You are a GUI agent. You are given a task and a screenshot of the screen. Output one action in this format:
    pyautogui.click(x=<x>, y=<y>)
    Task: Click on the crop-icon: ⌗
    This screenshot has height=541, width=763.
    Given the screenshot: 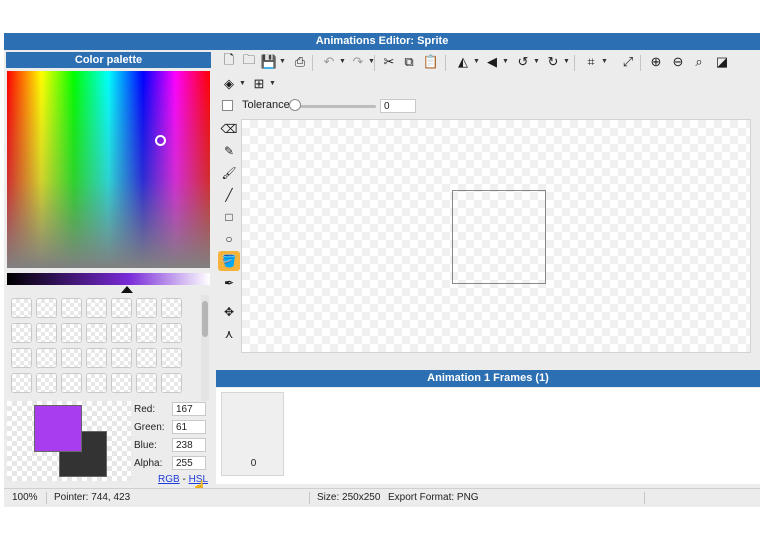 What is the action you would take?
    pyautogui.click(x=591, y=62)
    